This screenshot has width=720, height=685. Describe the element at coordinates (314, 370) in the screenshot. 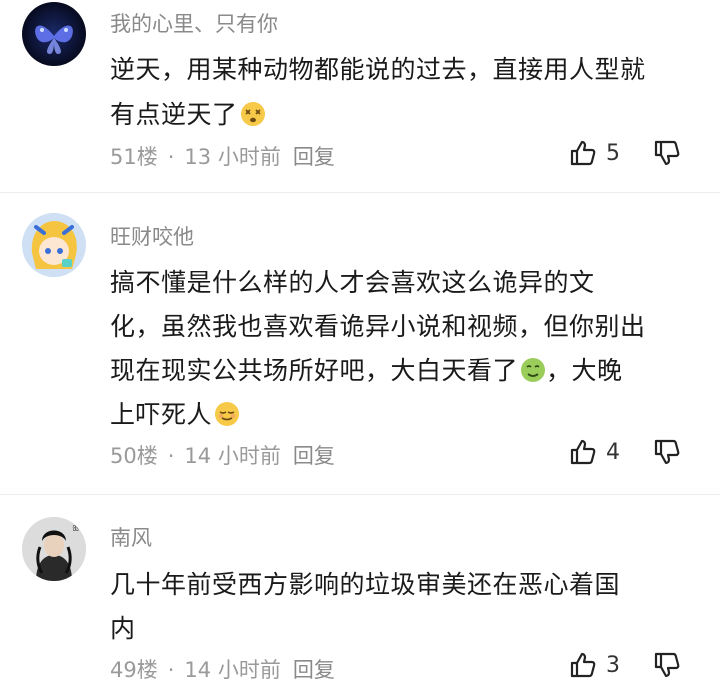

I see `comment-text-fragment: 现在现实公共场所好吧，大白天看了` at that location.